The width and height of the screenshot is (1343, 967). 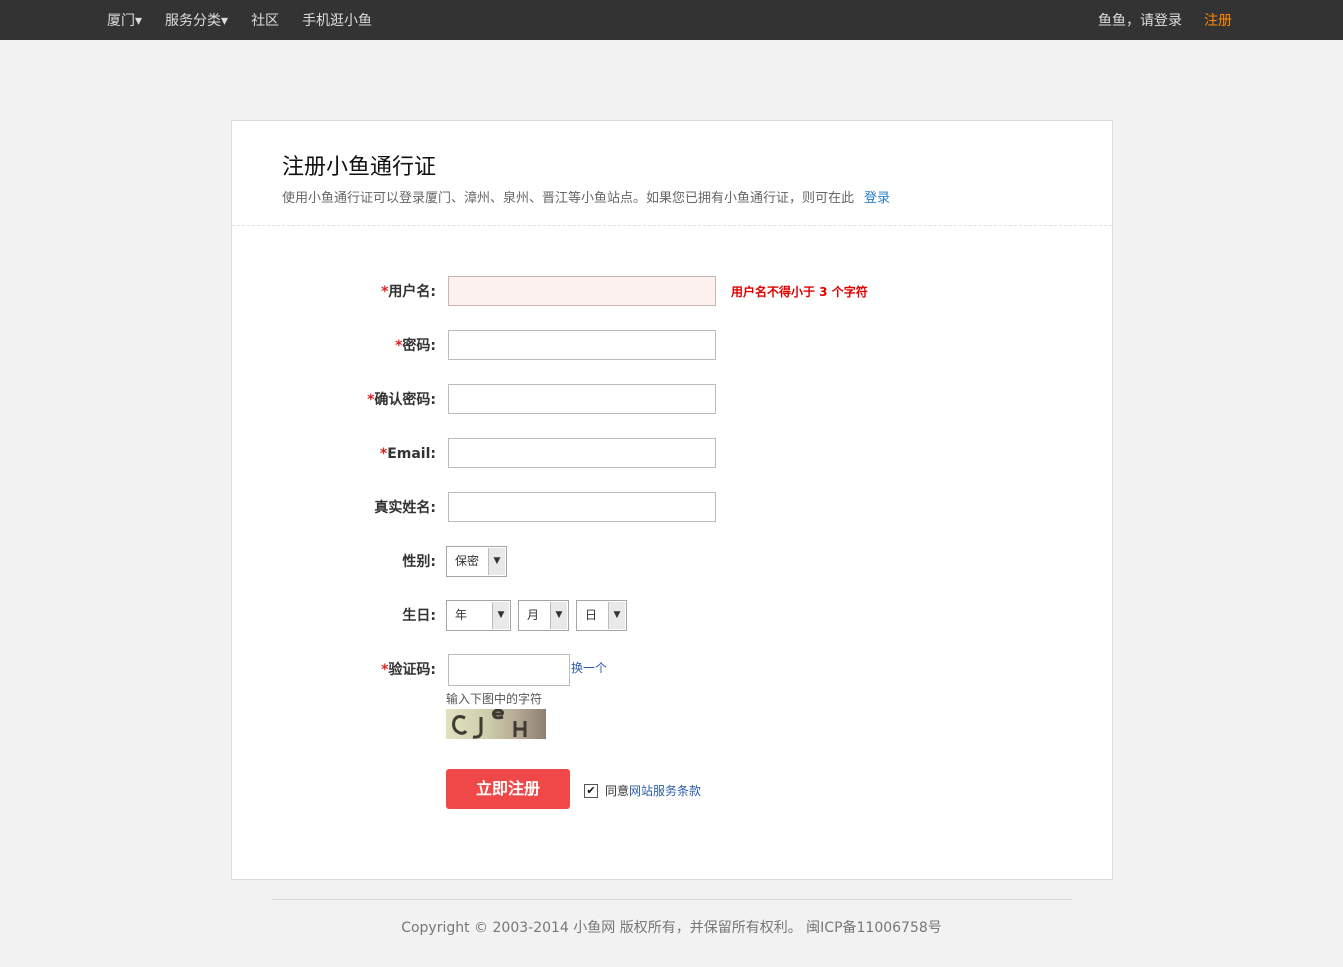 I want to click on row-gender: 性别: 保密 ▼, so click(x=672, y=562).